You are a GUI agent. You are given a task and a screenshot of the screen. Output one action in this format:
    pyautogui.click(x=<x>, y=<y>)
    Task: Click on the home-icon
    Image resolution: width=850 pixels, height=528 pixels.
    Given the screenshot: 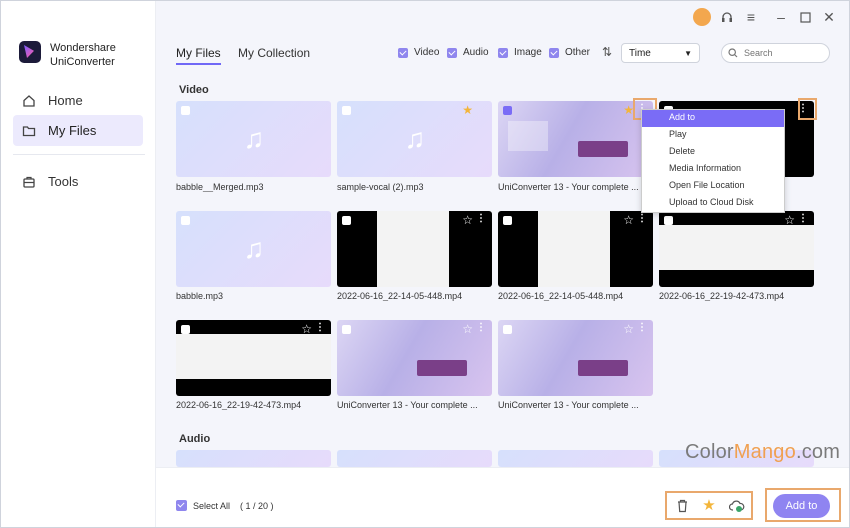 What is the action you would take?
    pyautogui.click(x=29, y=100)
    